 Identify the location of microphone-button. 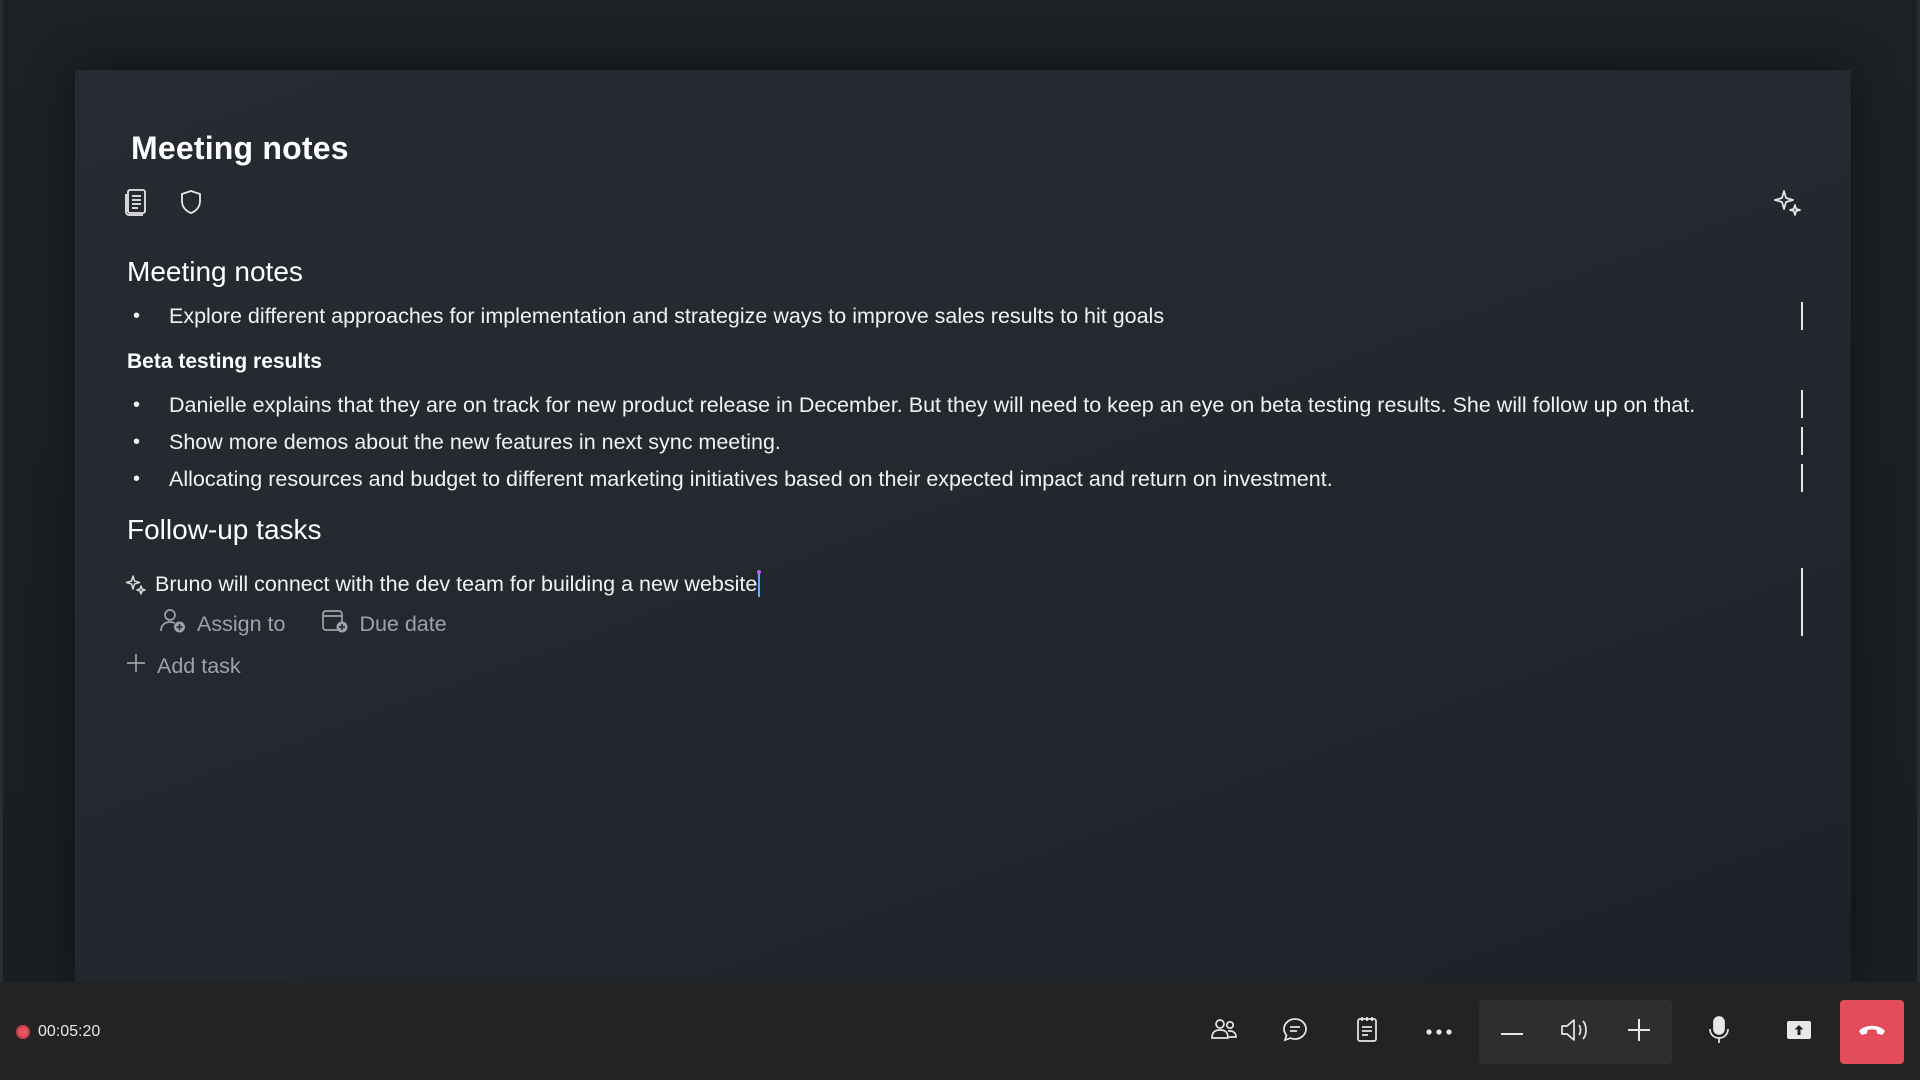
(1719, 1032).